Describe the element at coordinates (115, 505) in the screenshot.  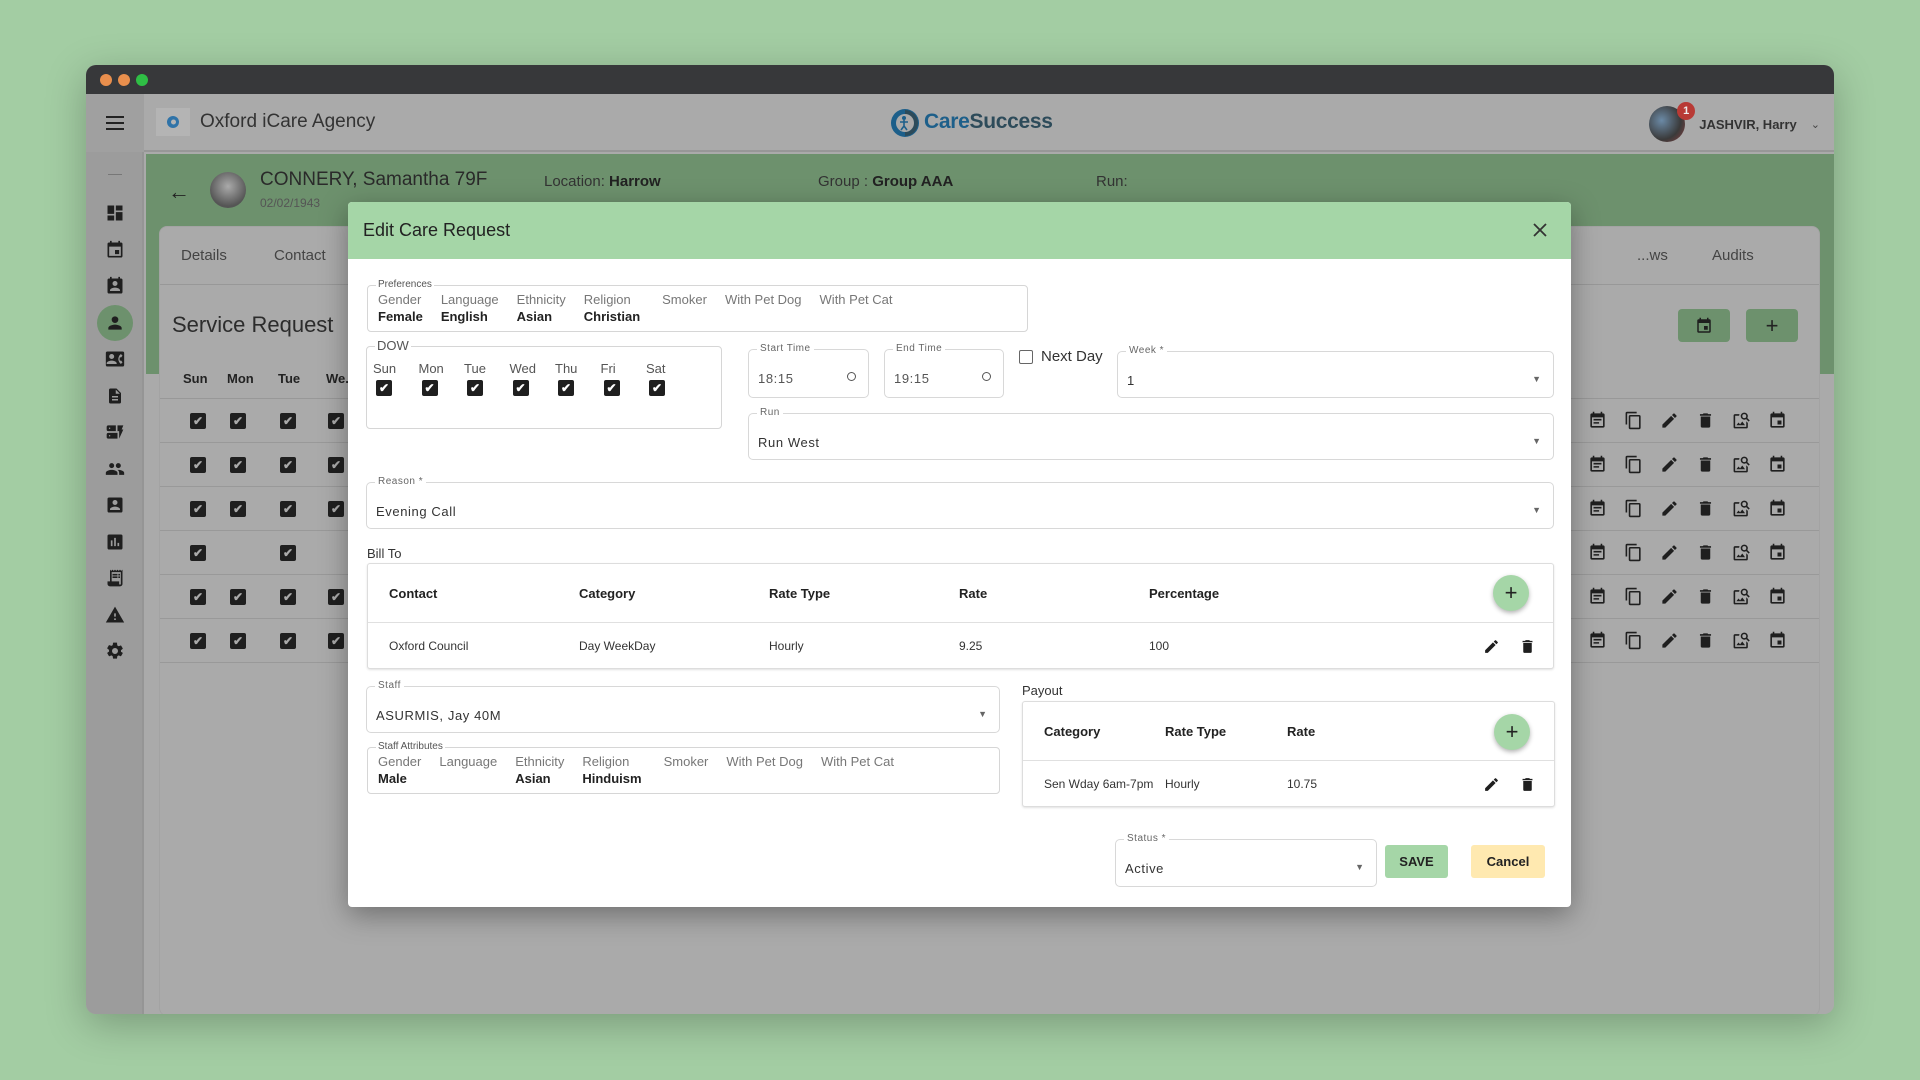
I see `sidebar-item-profile` at that location.